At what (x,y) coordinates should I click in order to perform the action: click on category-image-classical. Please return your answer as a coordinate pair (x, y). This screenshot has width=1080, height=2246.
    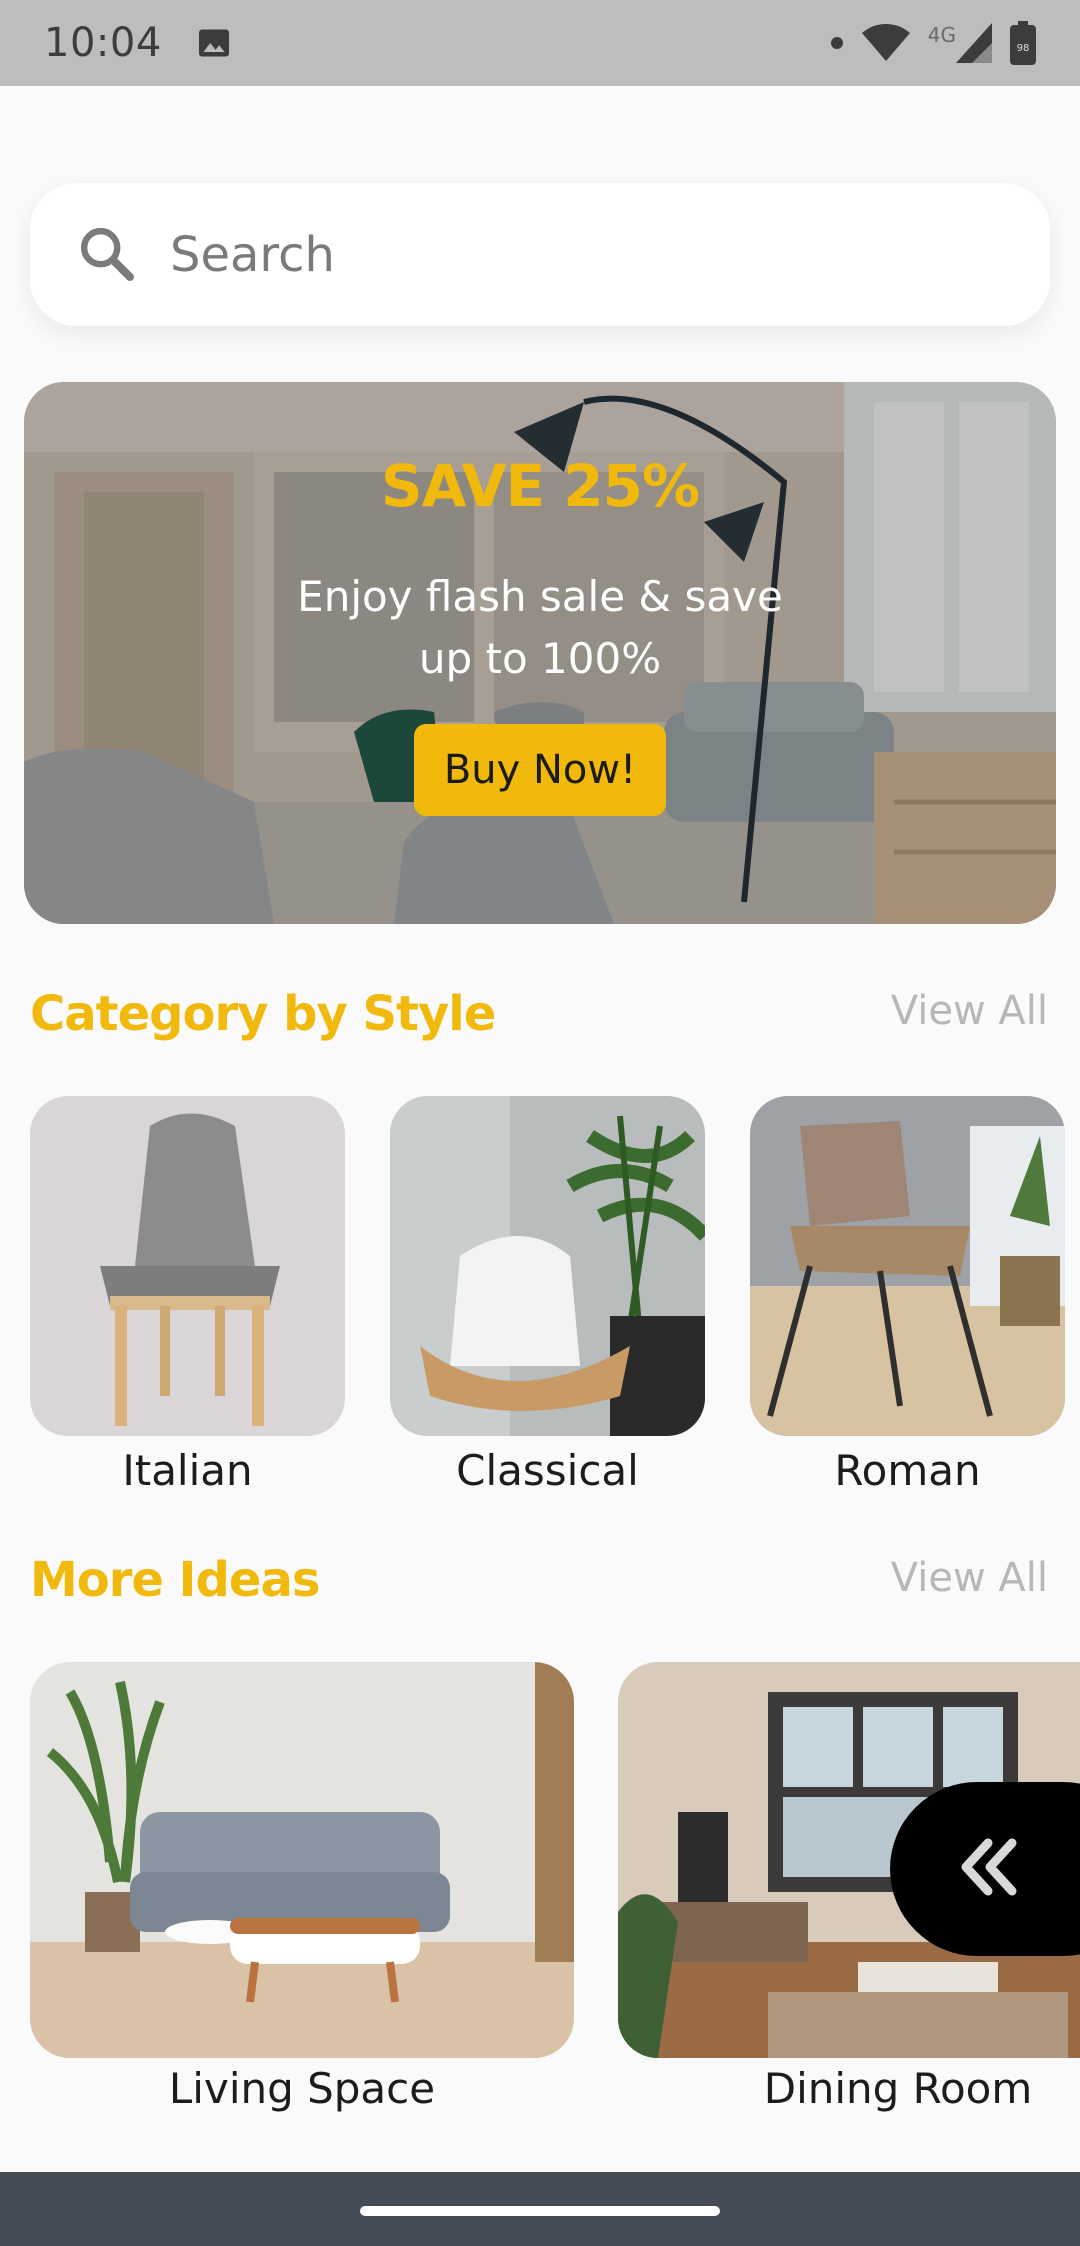
    Looking at the image, I should click on (547, 1266).